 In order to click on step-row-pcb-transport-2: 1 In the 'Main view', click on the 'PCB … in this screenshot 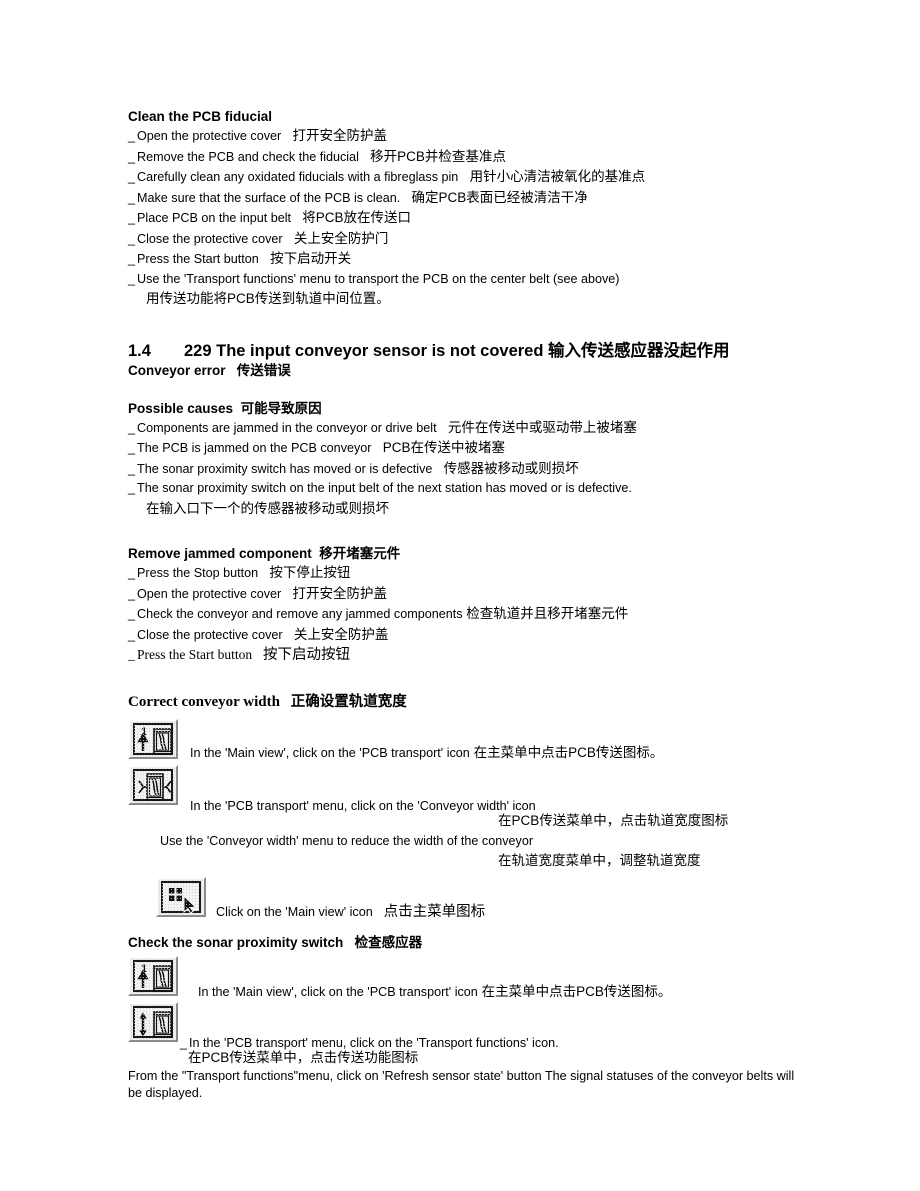, I will do `click(478, 979)`.